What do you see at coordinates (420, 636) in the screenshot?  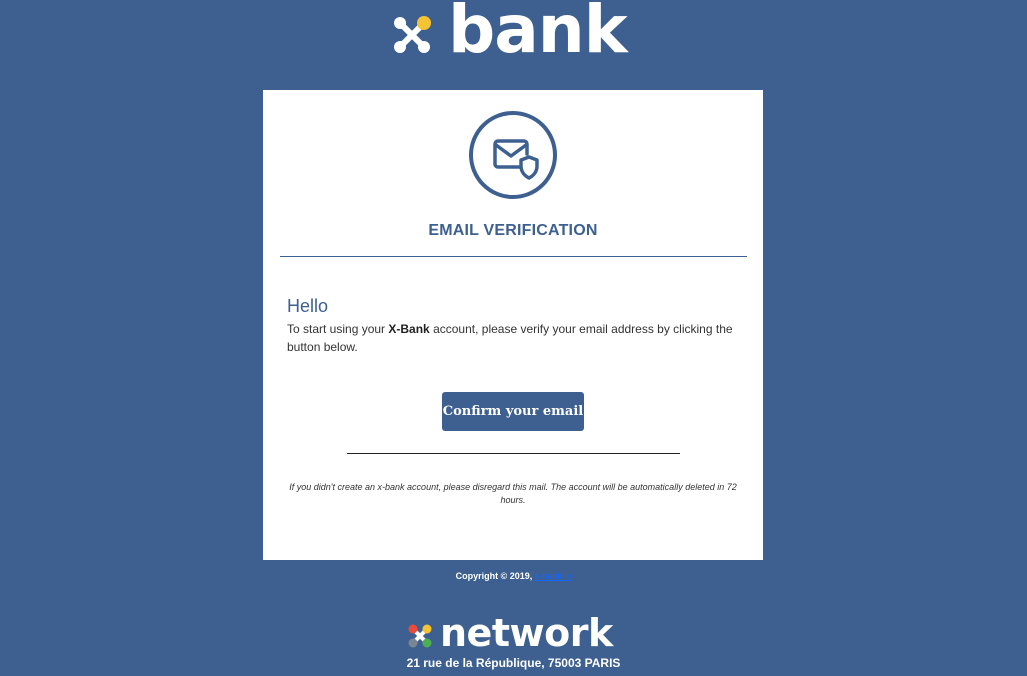 I see `network-logo-icon` at bounding box center [420, 636].